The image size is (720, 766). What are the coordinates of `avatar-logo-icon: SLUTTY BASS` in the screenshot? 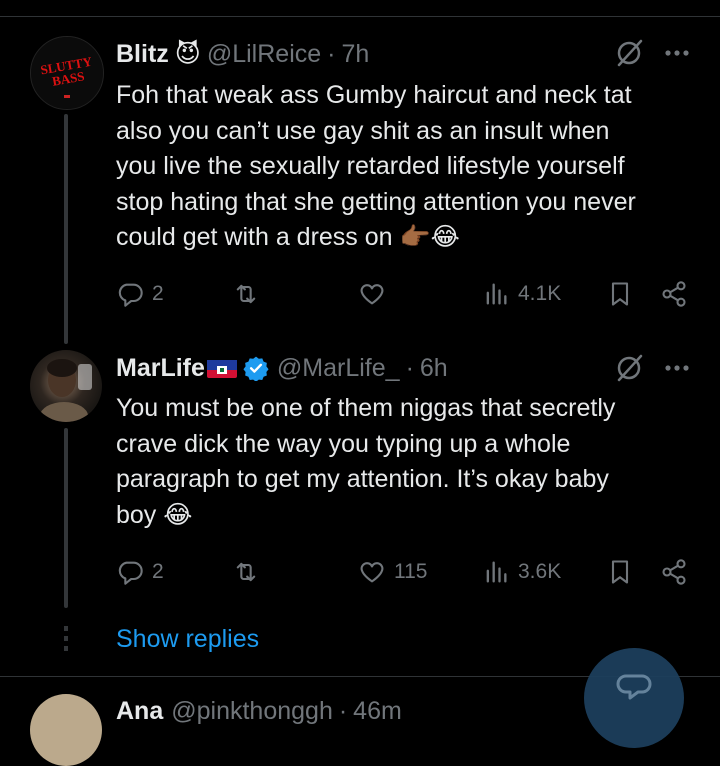 It's located at (67, 73).